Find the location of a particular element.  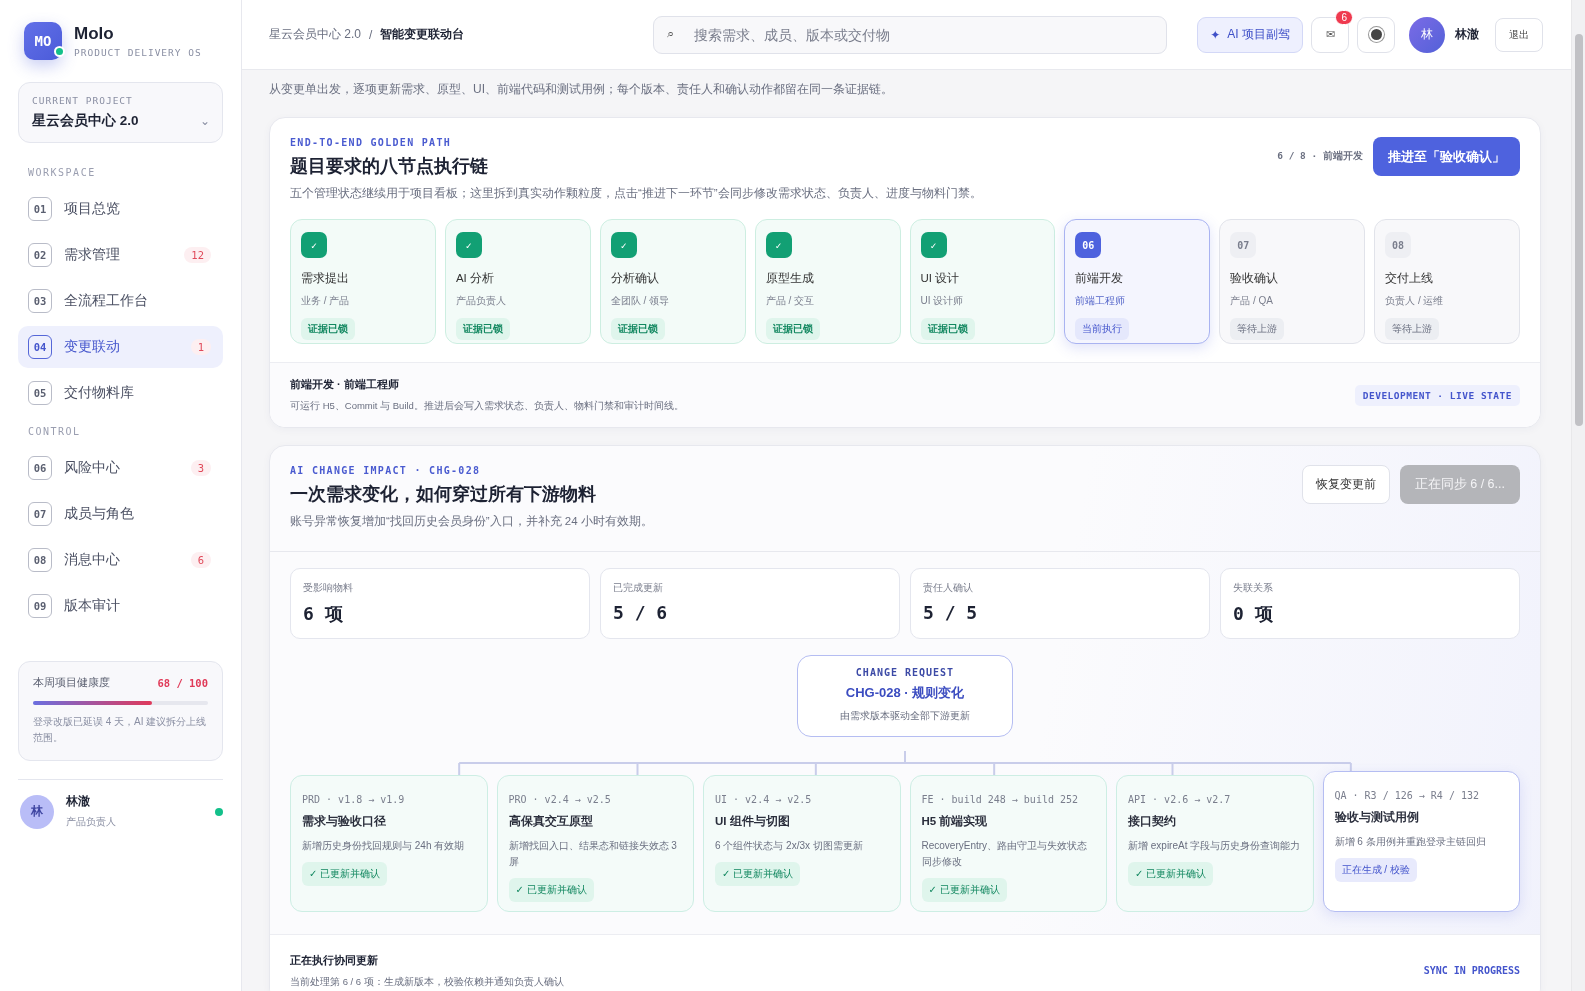

nav-item: 01 项目总览 is located at coordinates (120, 209).